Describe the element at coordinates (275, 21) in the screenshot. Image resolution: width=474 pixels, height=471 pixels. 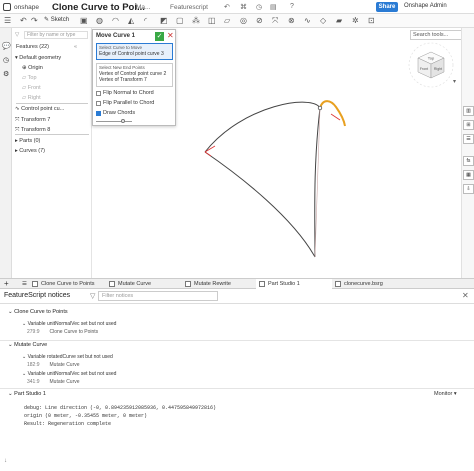
I see `transform-icon: ⤧` at that location.